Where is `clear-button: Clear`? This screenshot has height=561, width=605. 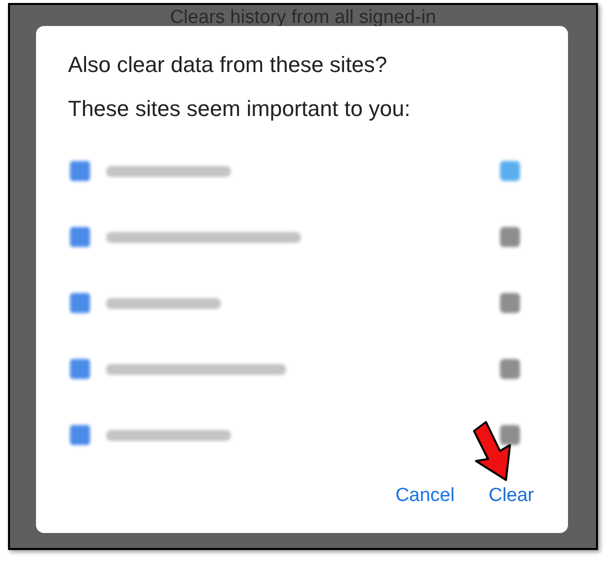 clear-button: Clear is located at coordinates (511, 496).